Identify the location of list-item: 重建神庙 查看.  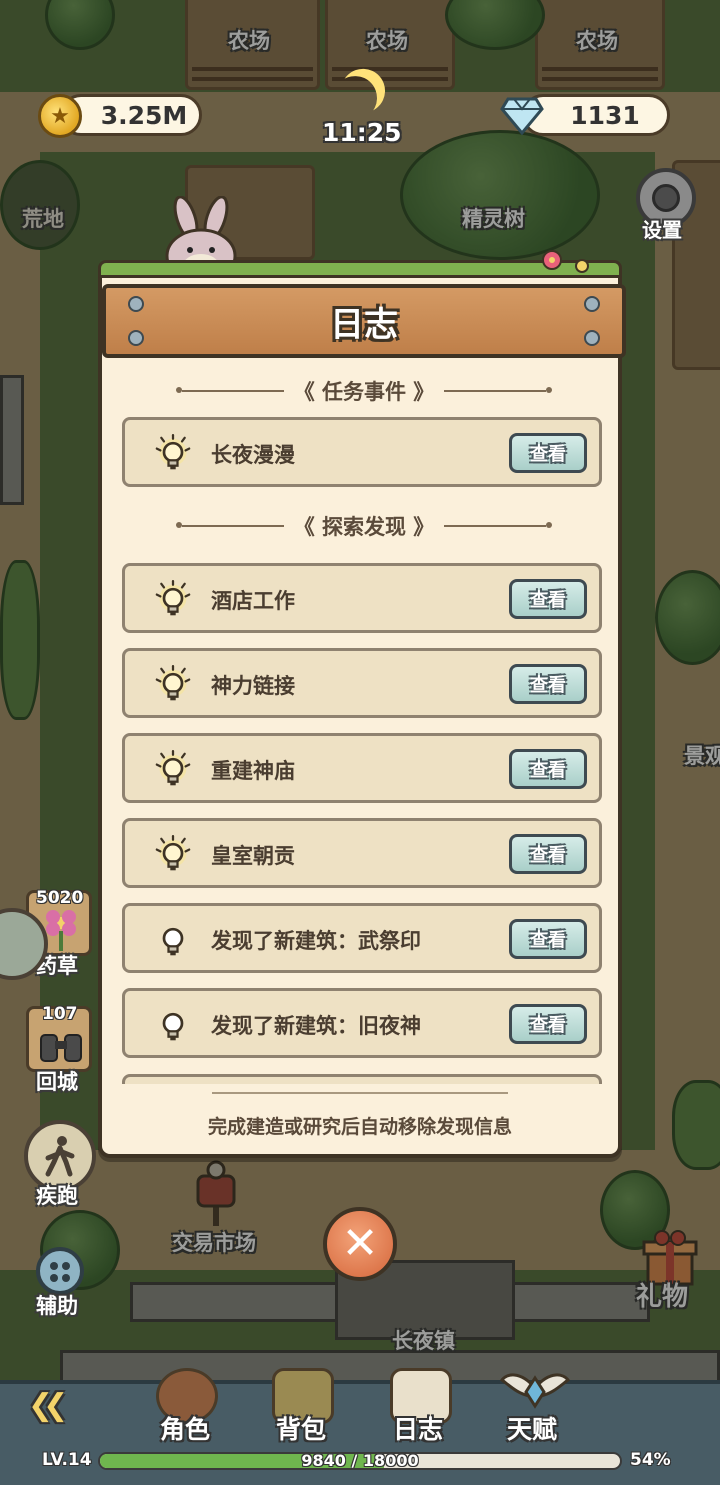
(362, 768).